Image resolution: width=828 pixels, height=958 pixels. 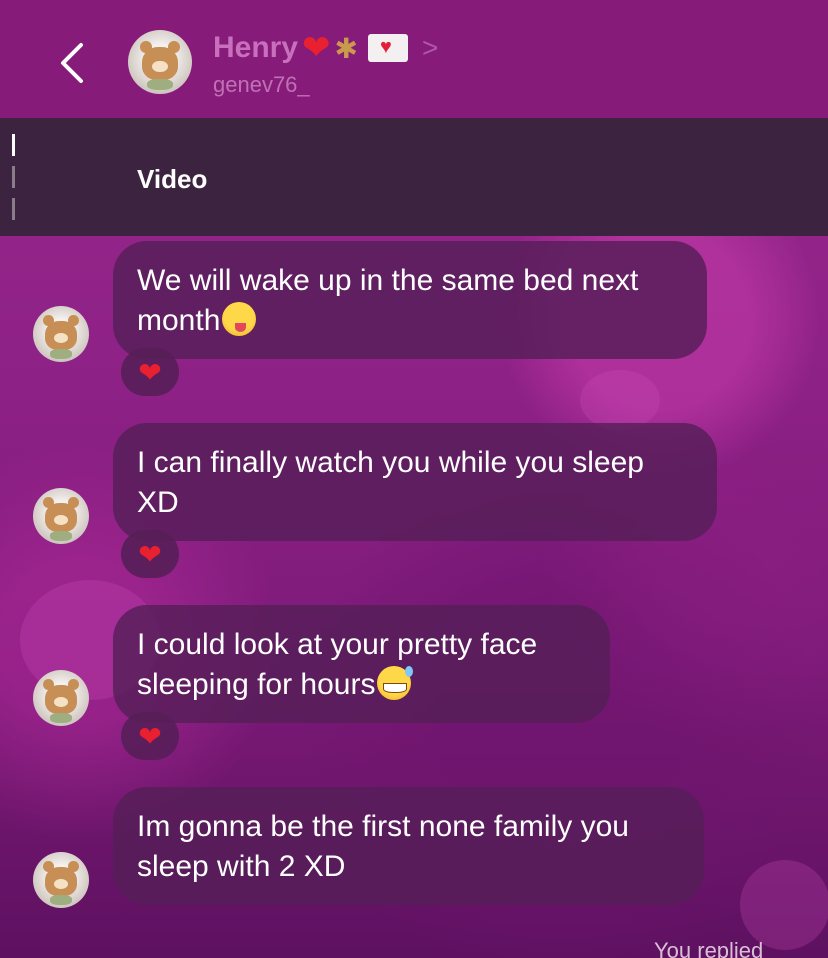 I want to click on contact-avatar, so click(x=160, y=62).